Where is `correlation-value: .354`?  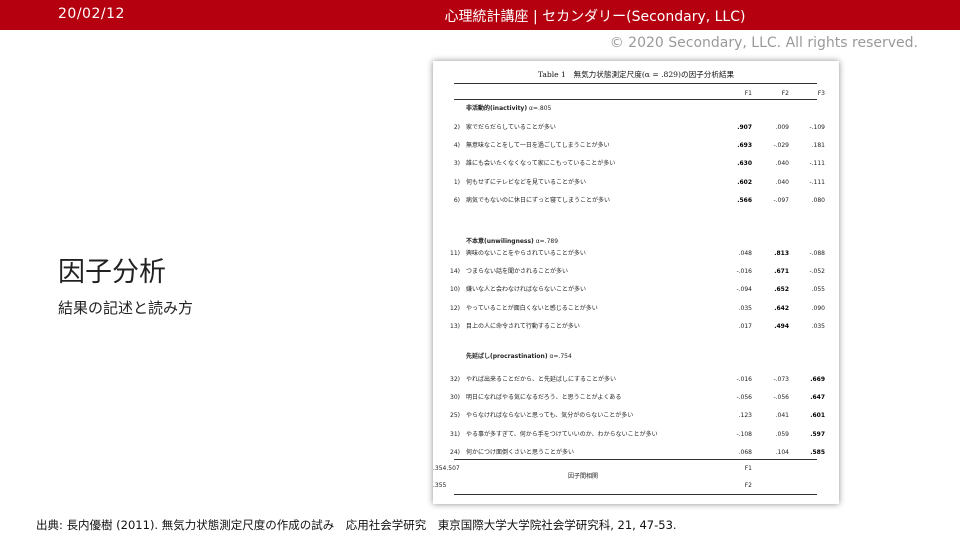 correlation-value: .354 is located at coordinates (440, 468).